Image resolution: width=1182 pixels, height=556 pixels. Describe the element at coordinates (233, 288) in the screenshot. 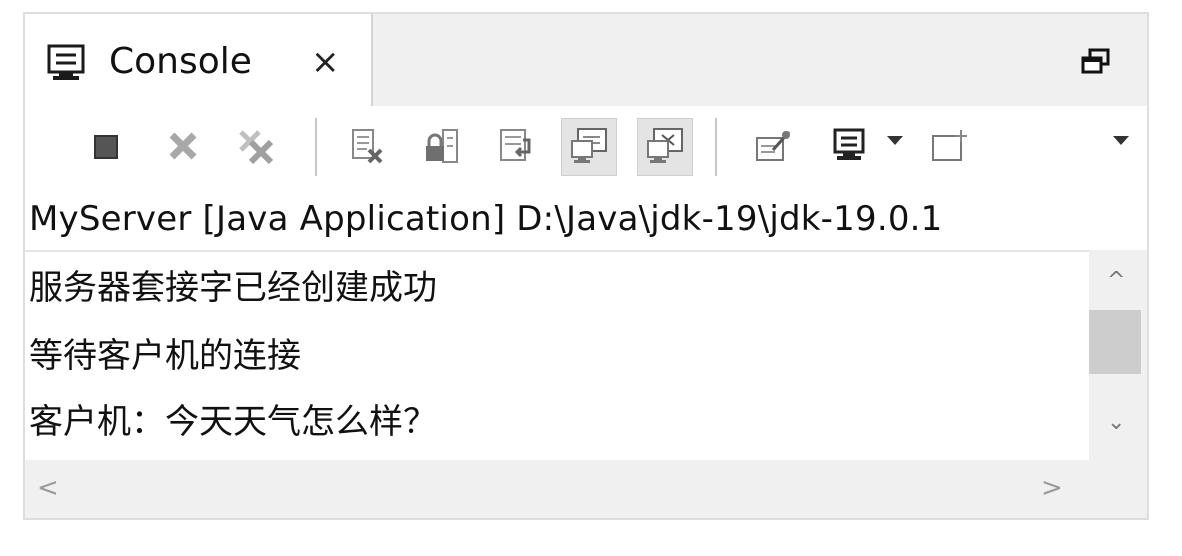

I see `output-line: 服务器套接字已经创建成功` at that location.